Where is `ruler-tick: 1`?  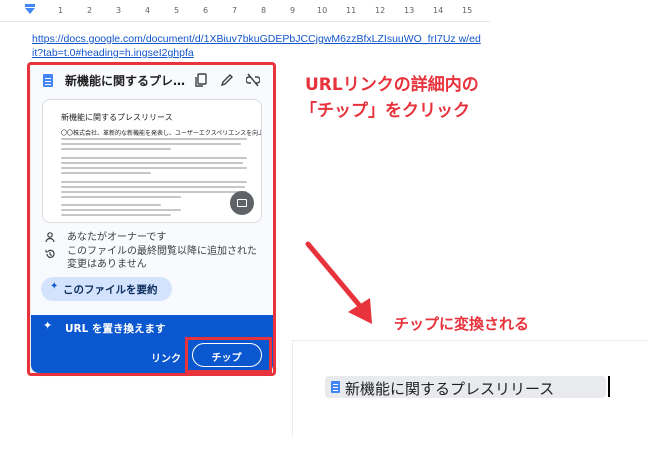 ruler-tick: 1 is located at coordinates (61, 10).